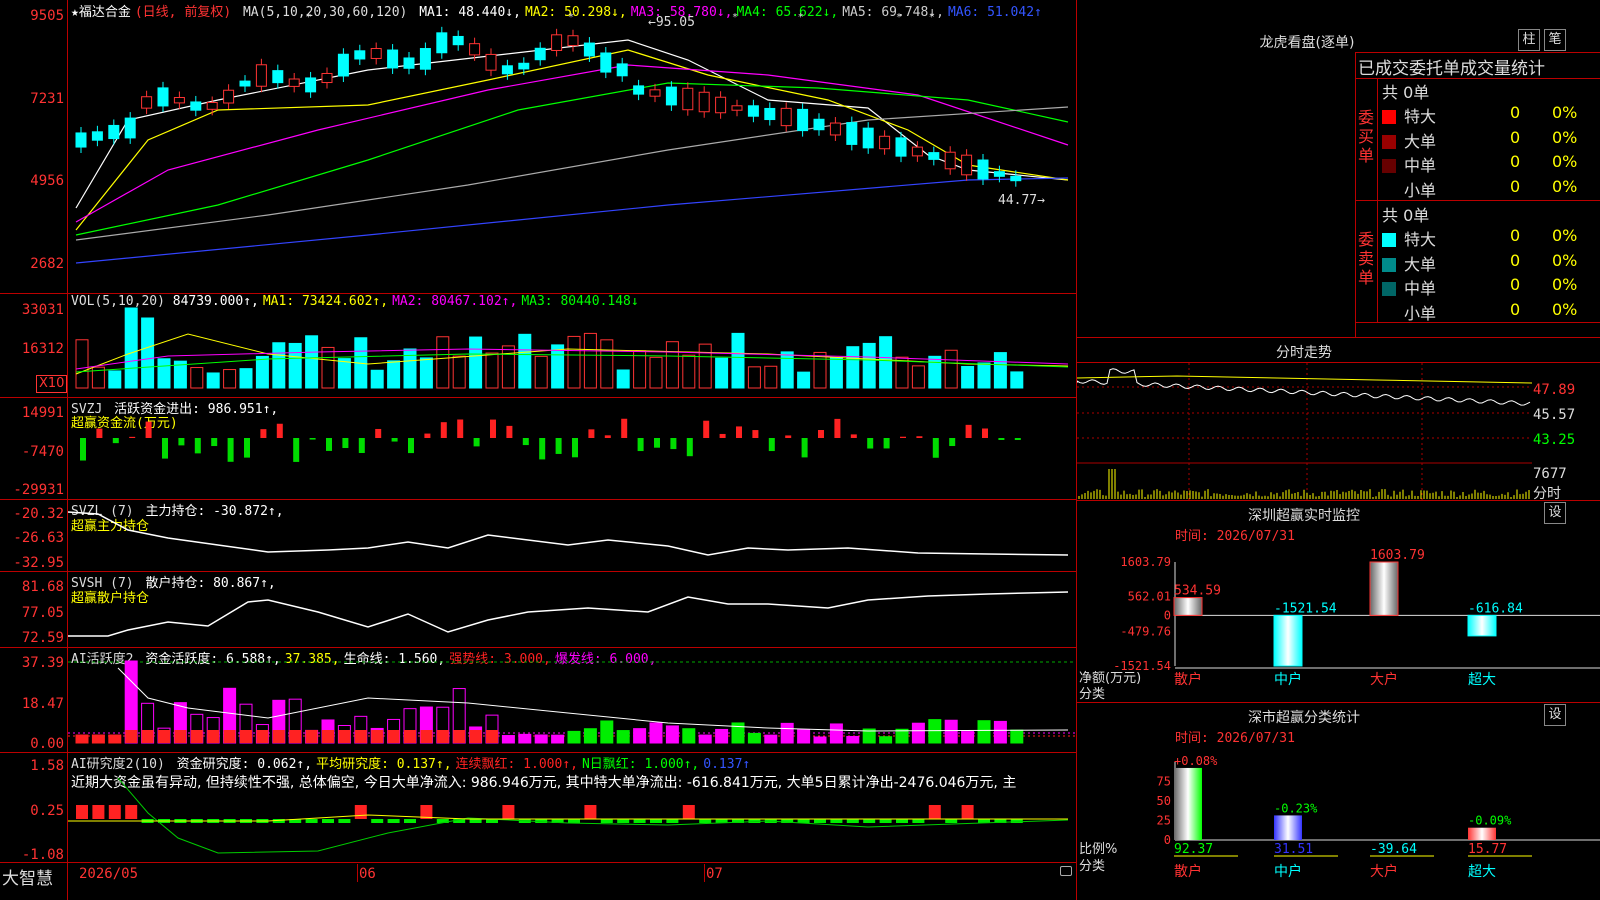  Describe the element at coordinates (1491, 238) in the screenshot. I see `order-row-sell: 特大 0 0%` at that location.